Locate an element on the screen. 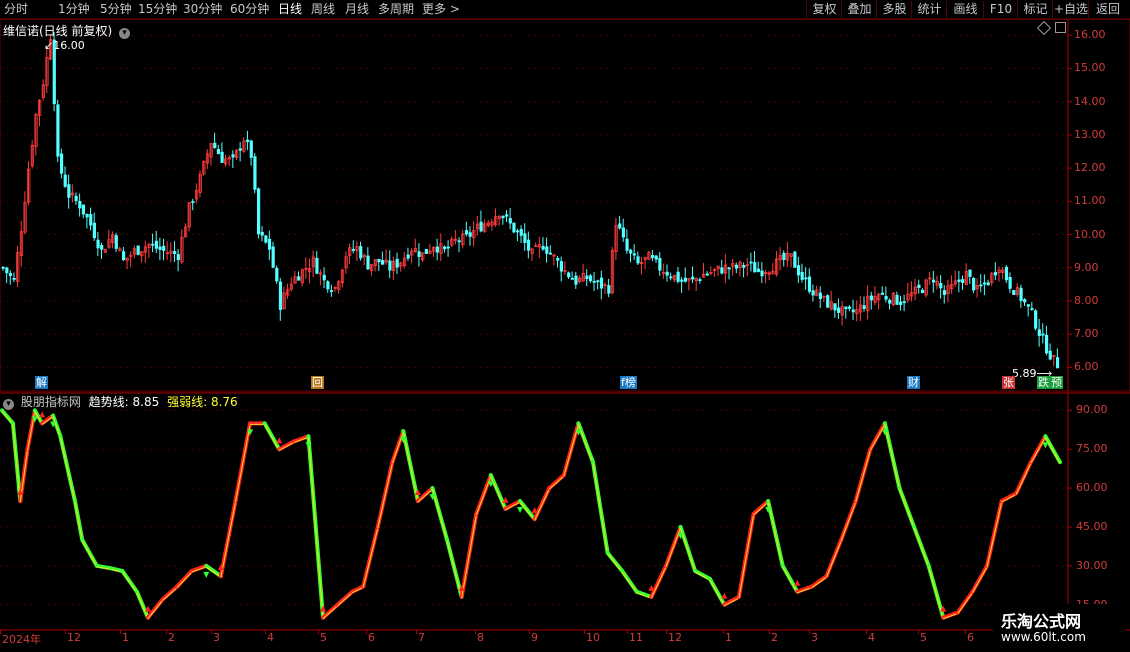 The height and width of the screenshot is (652, 1130). settings-dropdown-icon: ▾ is located at coordinates (125, 33).